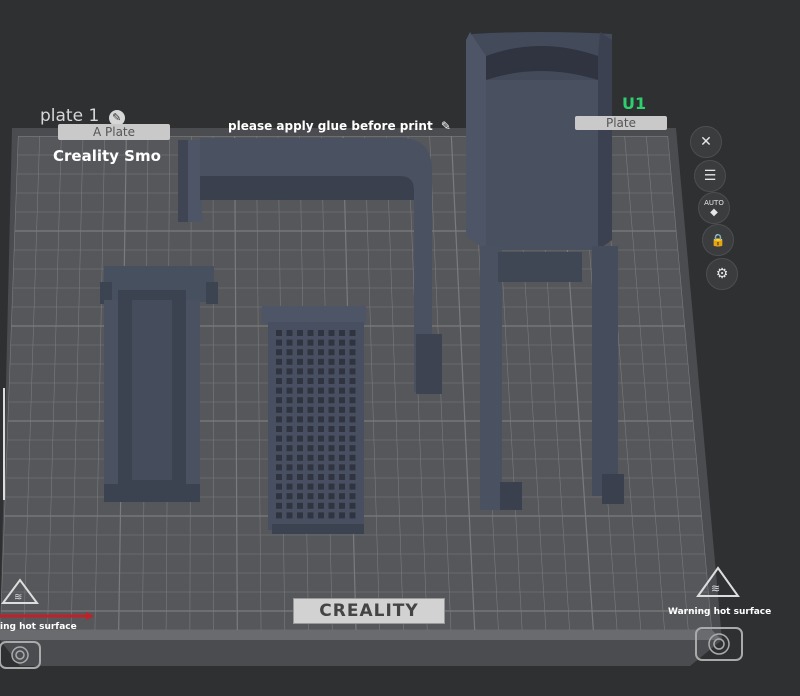 This screenshot has height=696, width=800. Describe the element at coordinates (38, 627) in the screenshot. I see `warning-text-left: ing hot surface` at that location.